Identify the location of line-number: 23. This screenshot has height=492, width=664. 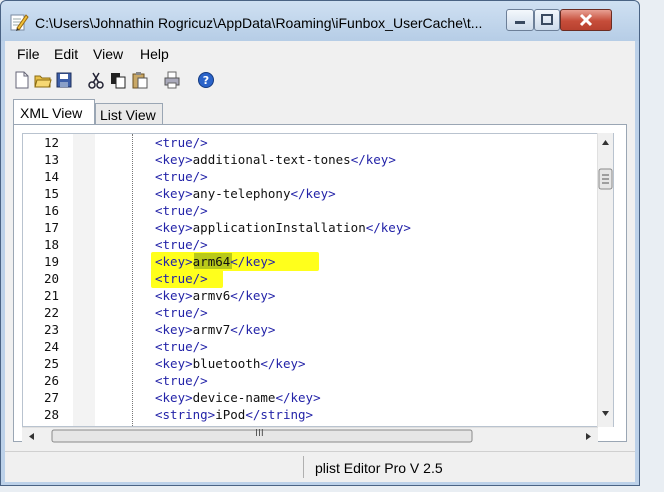
(51, 329).